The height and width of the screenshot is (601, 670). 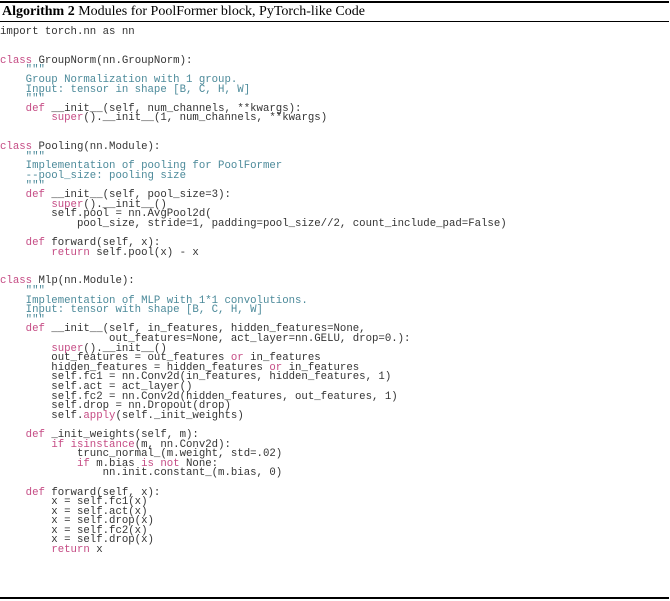 What do you see at coordinates (334, 60) in the screenshot?
I see `code-line: class GroupNorm(nn.GroupNorm):` at bounding box center [334, 60].